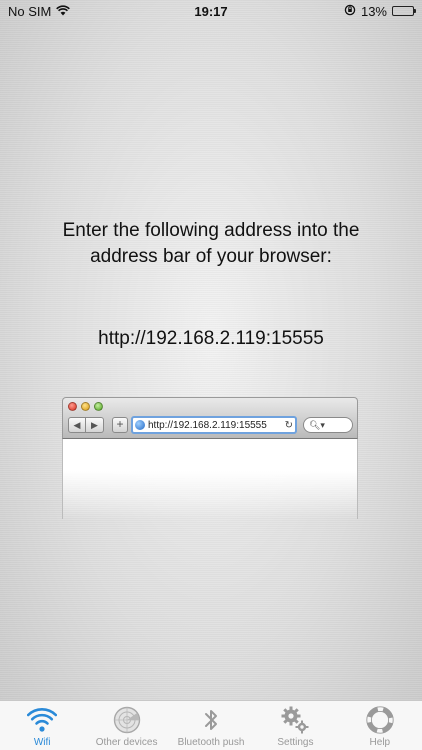  What do you see at coordinates (404, 11) in the screenshot?
I see `battery-icon` at bounding box center [404, 11].